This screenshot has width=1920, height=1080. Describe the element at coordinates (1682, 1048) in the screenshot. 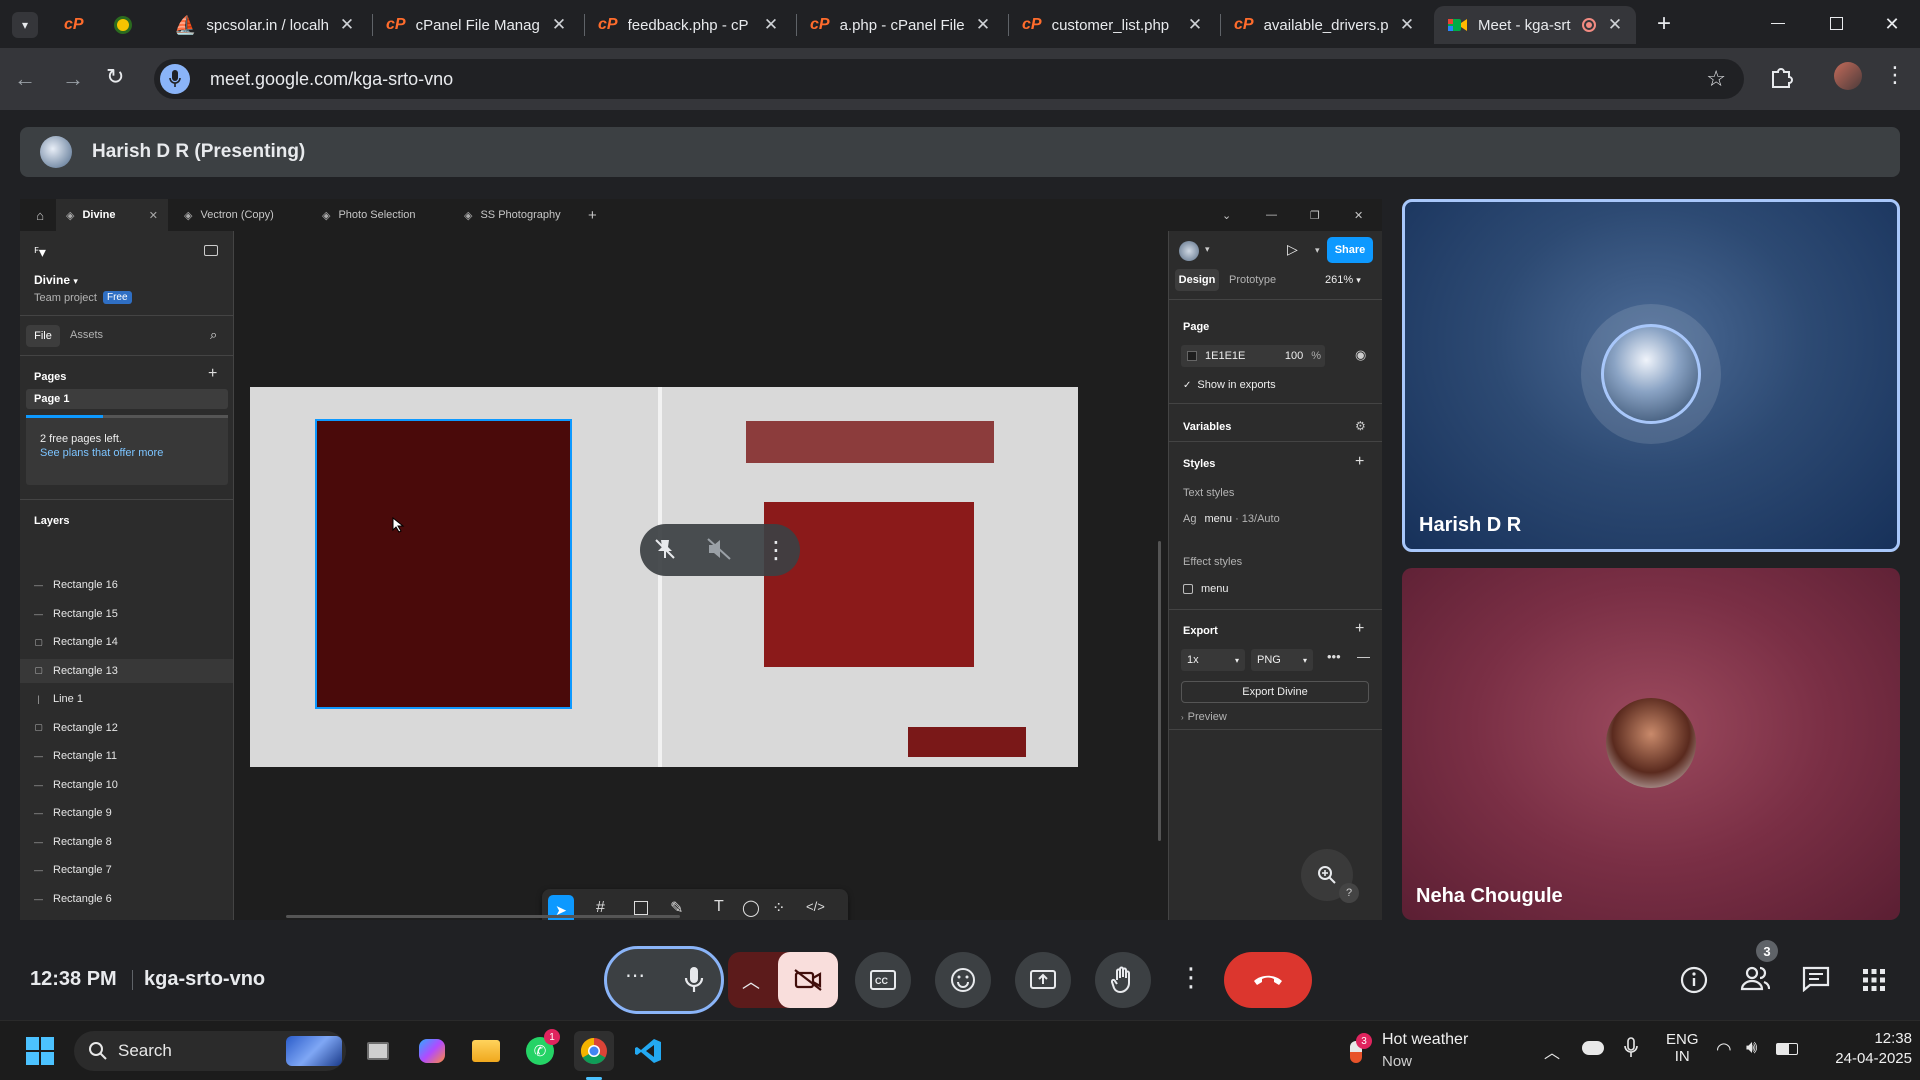

I see `input-language-indicator: ENG IN` at that location.